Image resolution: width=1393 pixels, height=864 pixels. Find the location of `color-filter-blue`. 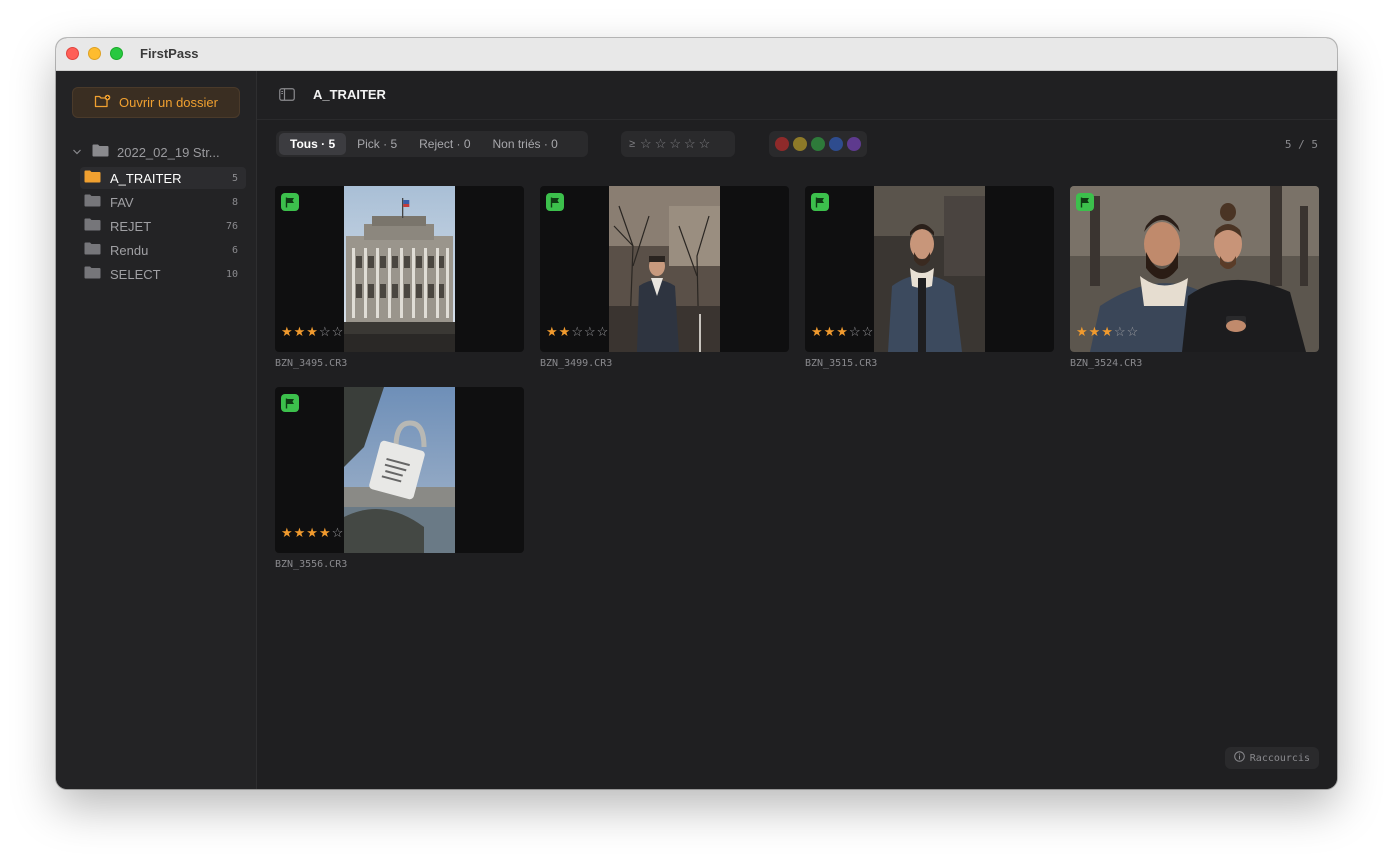

color-filter-blue is located at coordinates (836, 144).